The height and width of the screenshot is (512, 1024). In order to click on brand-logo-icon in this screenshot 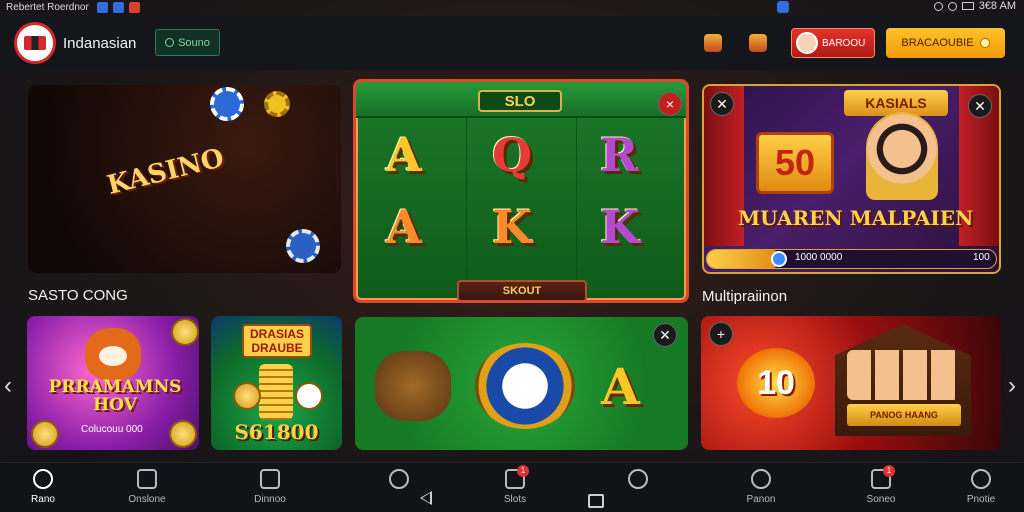, I will do `click(35, 43)`.